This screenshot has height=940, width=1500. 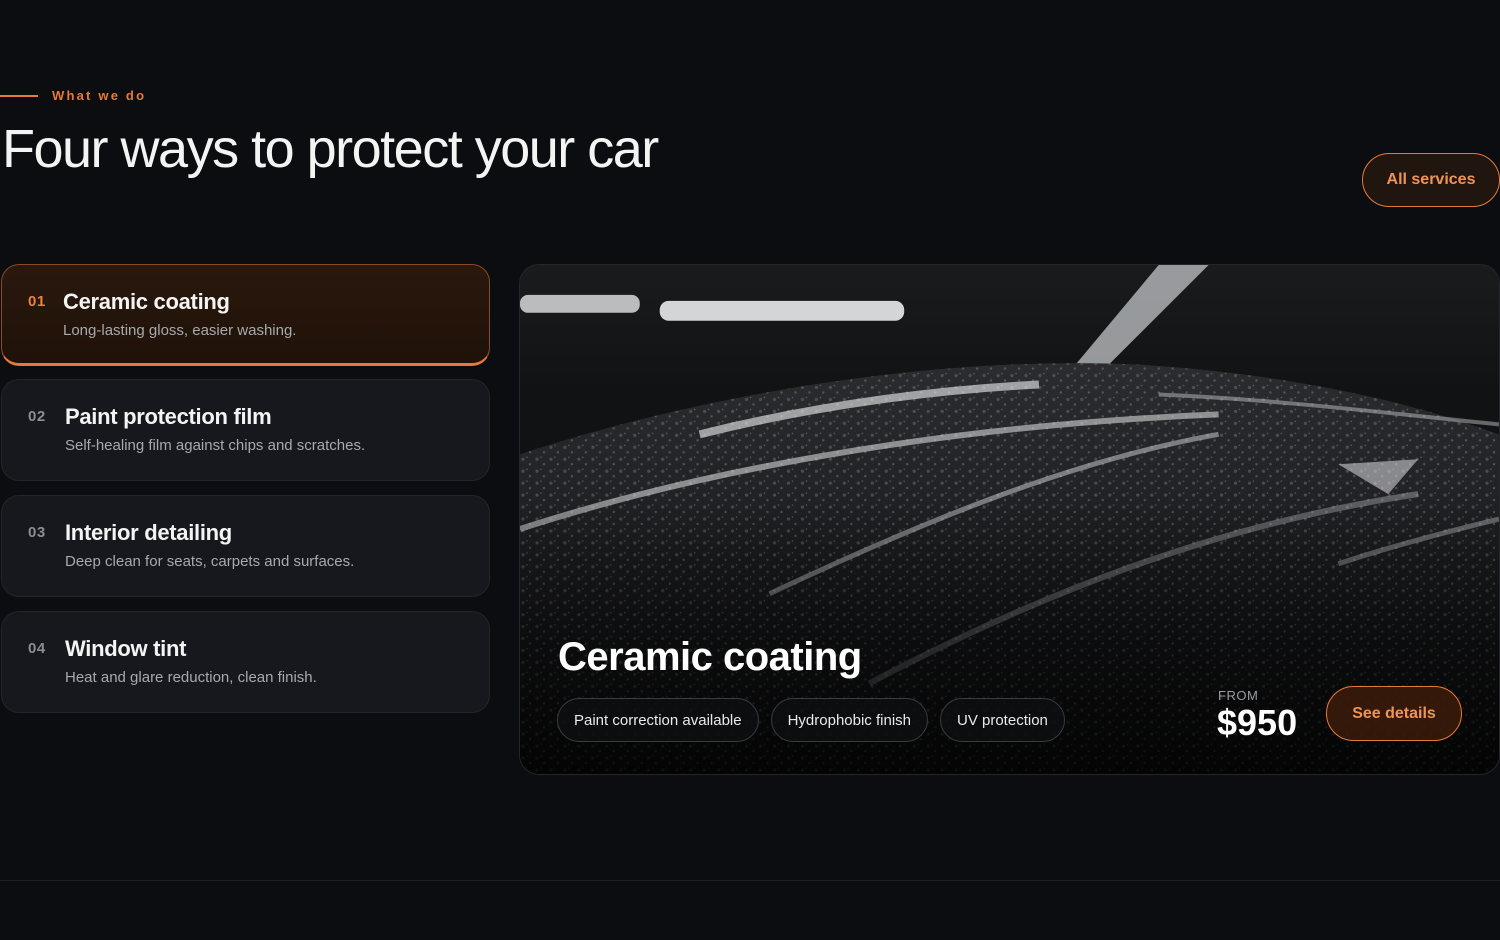 I want to click on feature-tag: Paint correction available, so click(x=658, y=720).